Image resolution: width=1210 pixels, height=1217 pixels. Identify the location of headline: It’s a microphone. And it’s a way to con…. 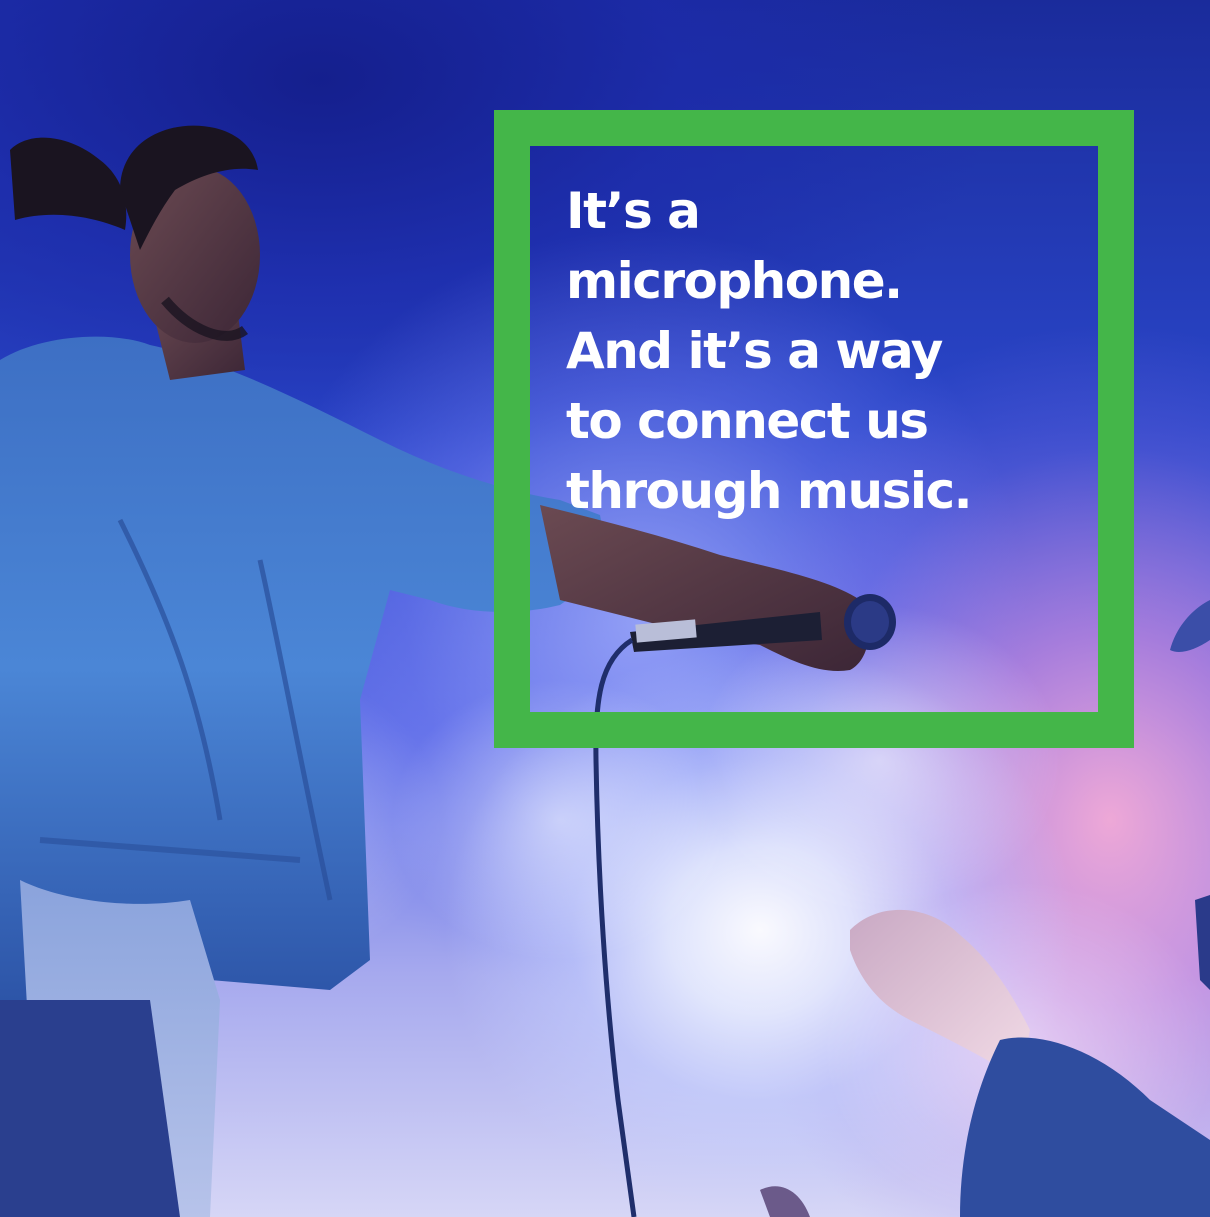
(826, 351).